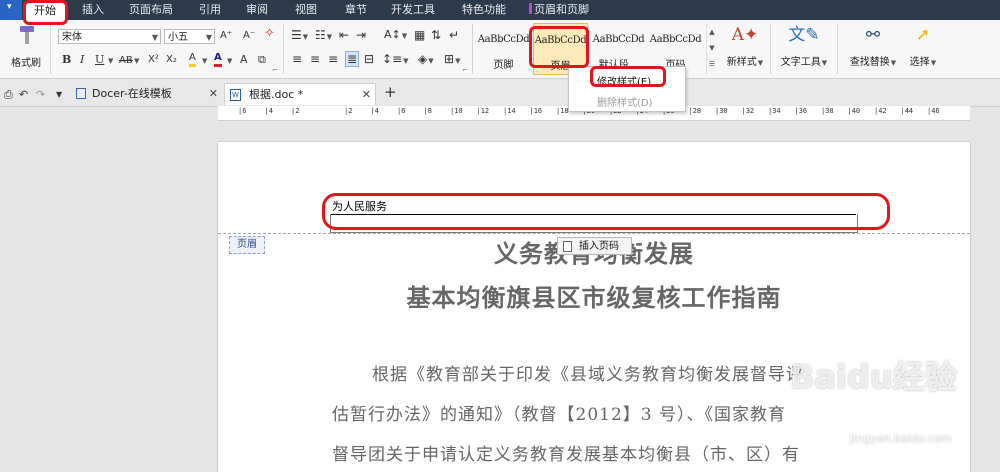  Describe the element at coordinates (297, 59) in the screenshot. I see `align-left-icon: ≡` at that location.